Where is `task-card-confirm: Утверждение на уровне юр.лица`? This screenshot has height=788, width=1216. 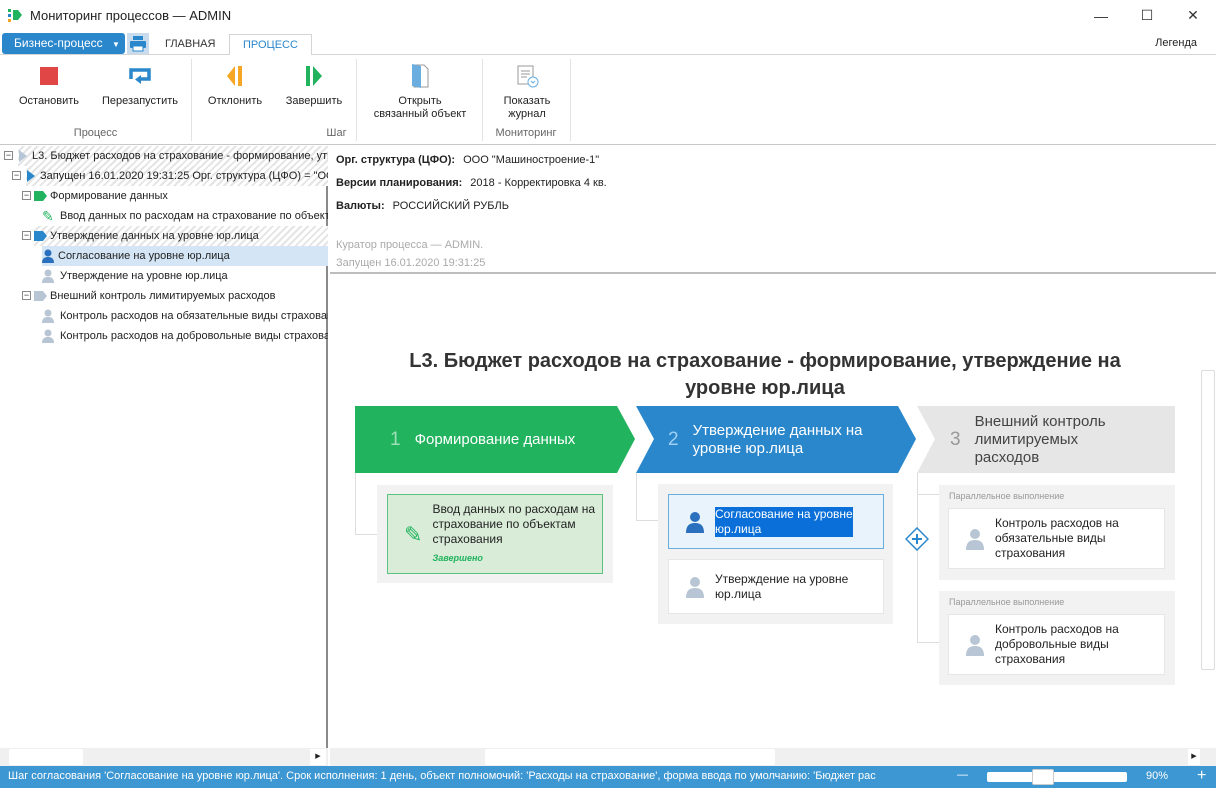
task-card-confirm: Утверждение на уровне юр.лица is located at coordinates (776, 586).